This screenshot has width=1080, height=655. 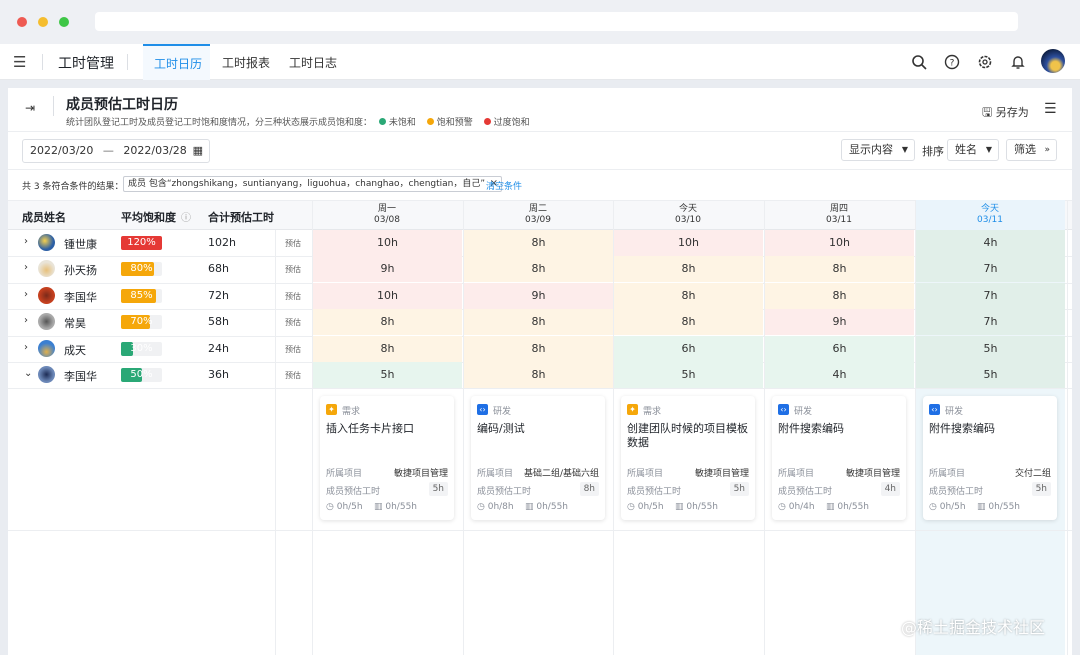 What do you see at coordinates (561, 474) in the screenshot?
I see `project-name: 基础二组/基础六组` at bounding box center [561, 474].